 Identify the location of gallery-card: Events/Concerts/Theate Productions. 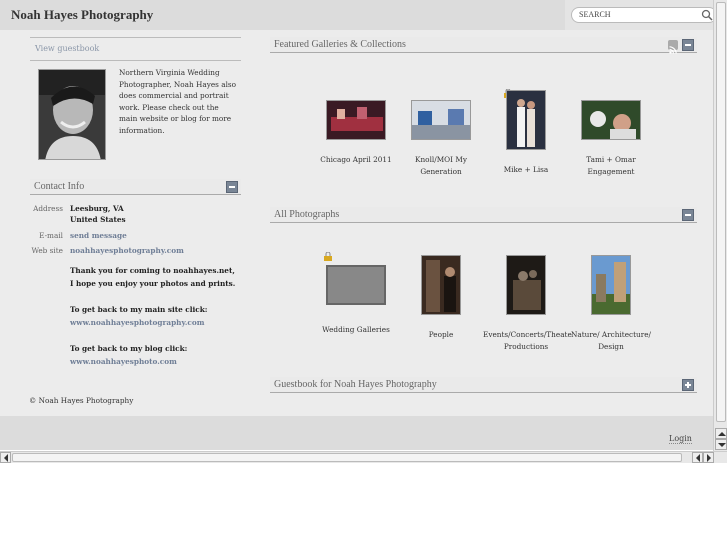
(527, 303).